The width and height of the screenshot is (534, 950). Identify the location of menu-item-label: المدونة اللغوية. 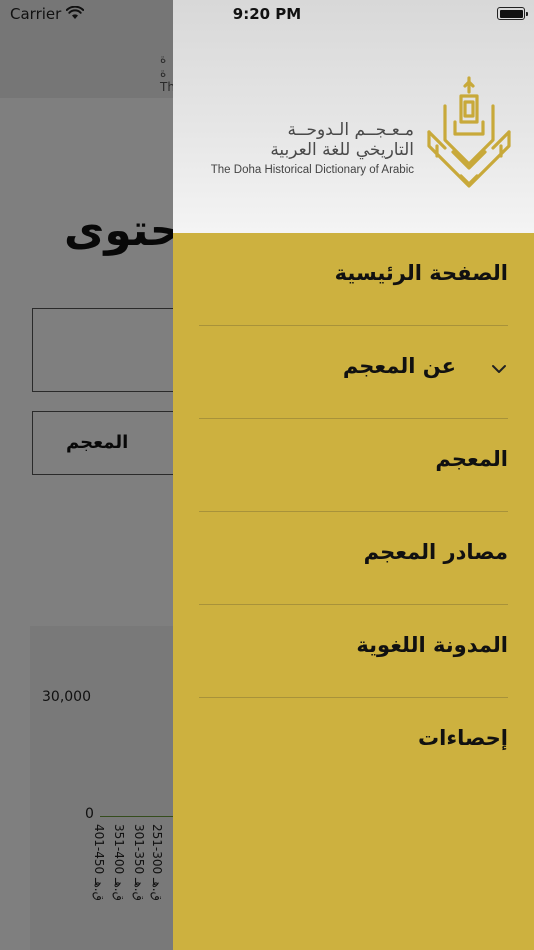
(432, 645).